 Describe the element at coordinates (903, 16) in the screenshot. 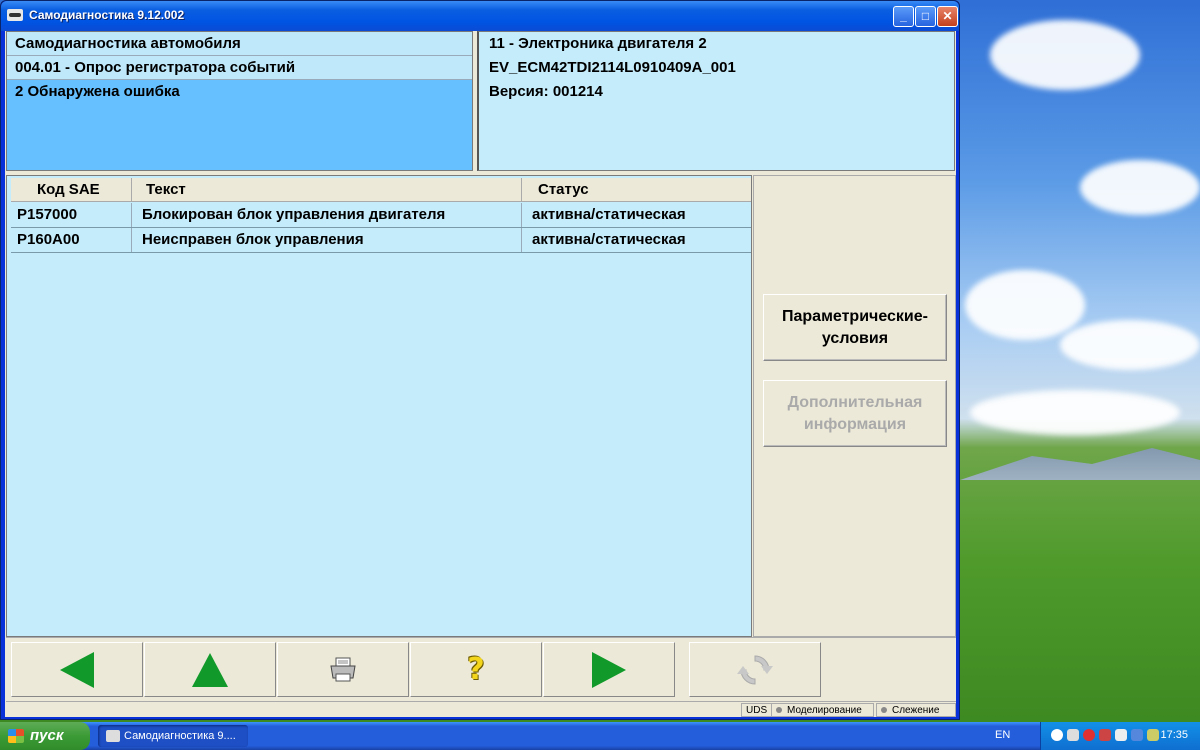

I see `minimize-button: _` at that location.